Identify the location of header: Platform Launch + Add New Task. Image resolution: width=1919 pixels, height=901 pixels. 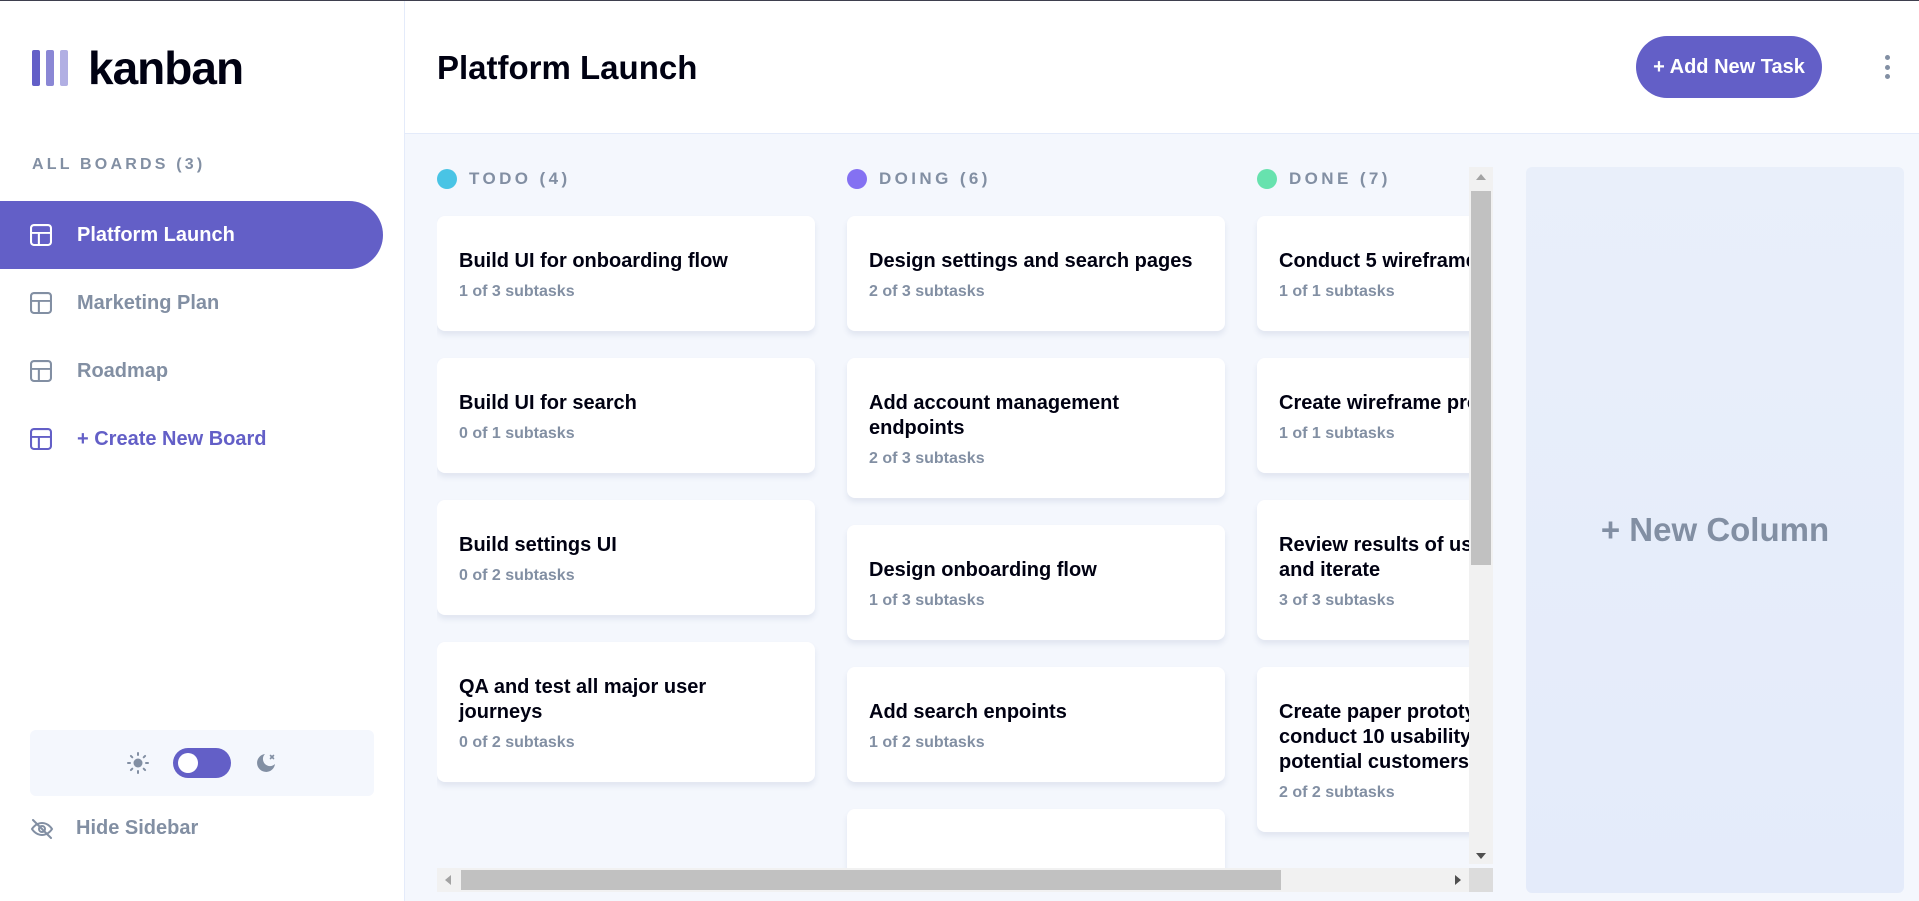
(1162, 67).